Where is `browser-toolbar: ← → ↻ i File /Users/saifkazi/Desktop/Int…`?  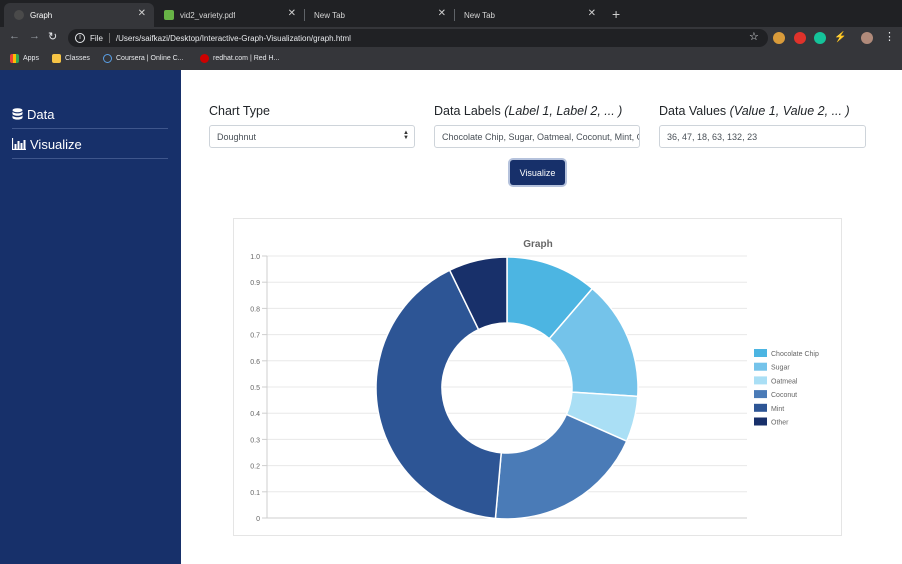 browser-toolbar: ← → ↻ i File /Users/saifkazi/Desktop/Int… is located at coordinates (451, 38).